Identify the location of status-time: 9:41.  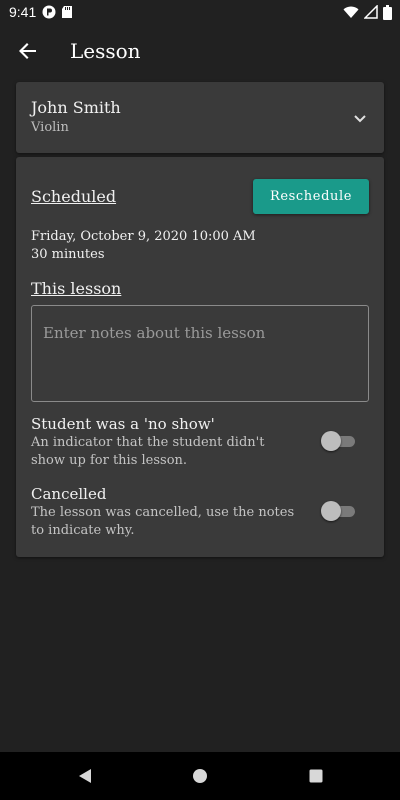
(23, 12).